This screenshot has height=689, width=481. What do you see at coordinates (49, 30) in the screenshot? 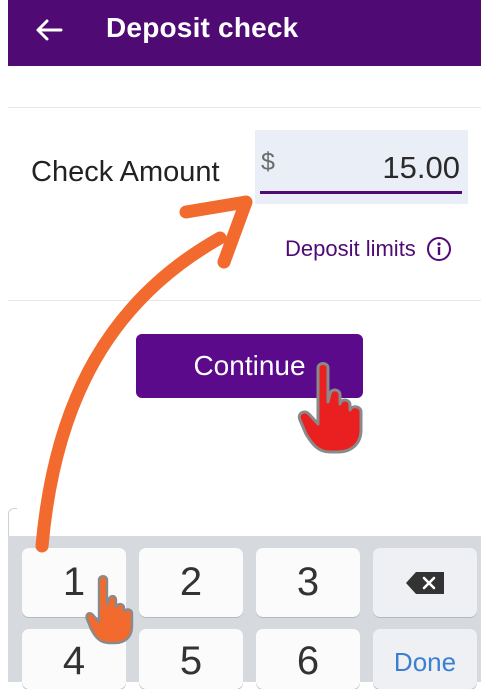
I see `back-arrow-icon` at bounding box center [49, 30].